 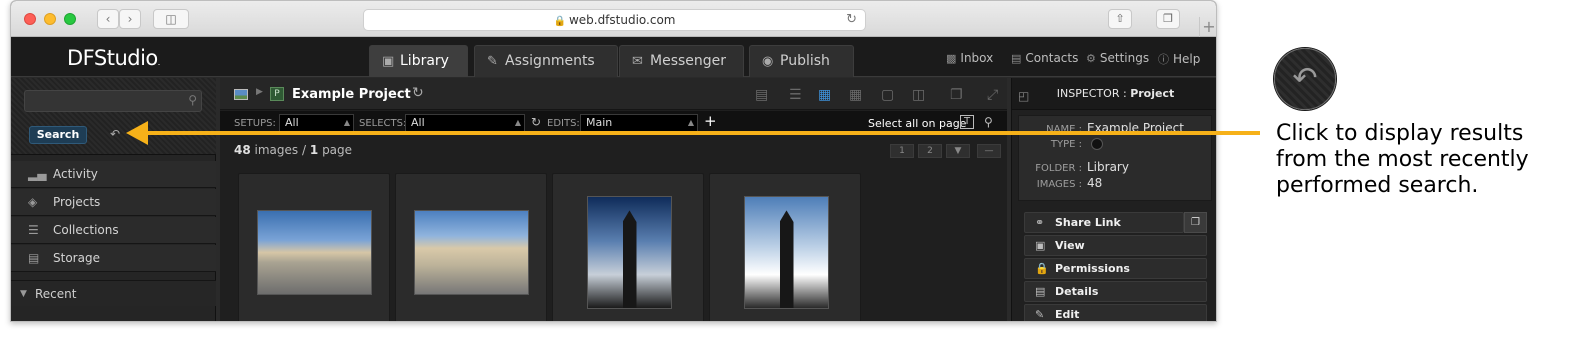 I want to click on permissions-button: 🔒 Permissions, so click(x=1115, y=268).